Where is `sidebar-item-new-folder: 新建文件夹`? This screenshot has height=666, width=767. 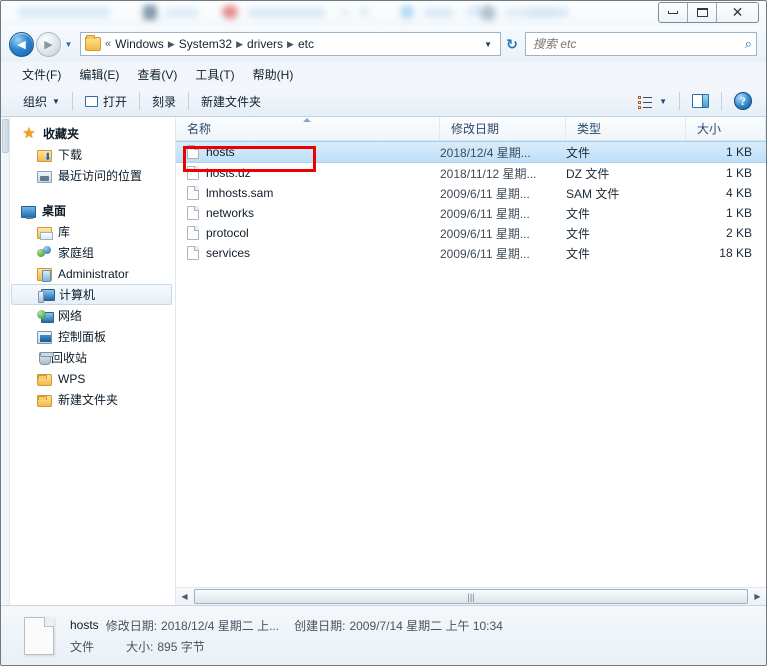 sidebar-item-new-folder: 新建文件夹 is located at coordinates (93, 399).